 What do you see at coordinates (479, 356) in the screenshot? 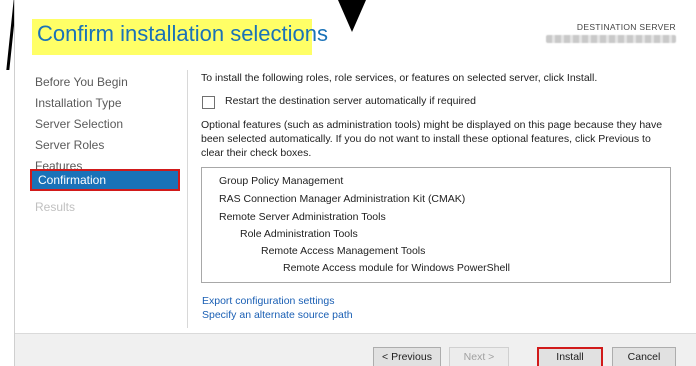
I see `next-button: Next >` at bounding box center [479, 356].